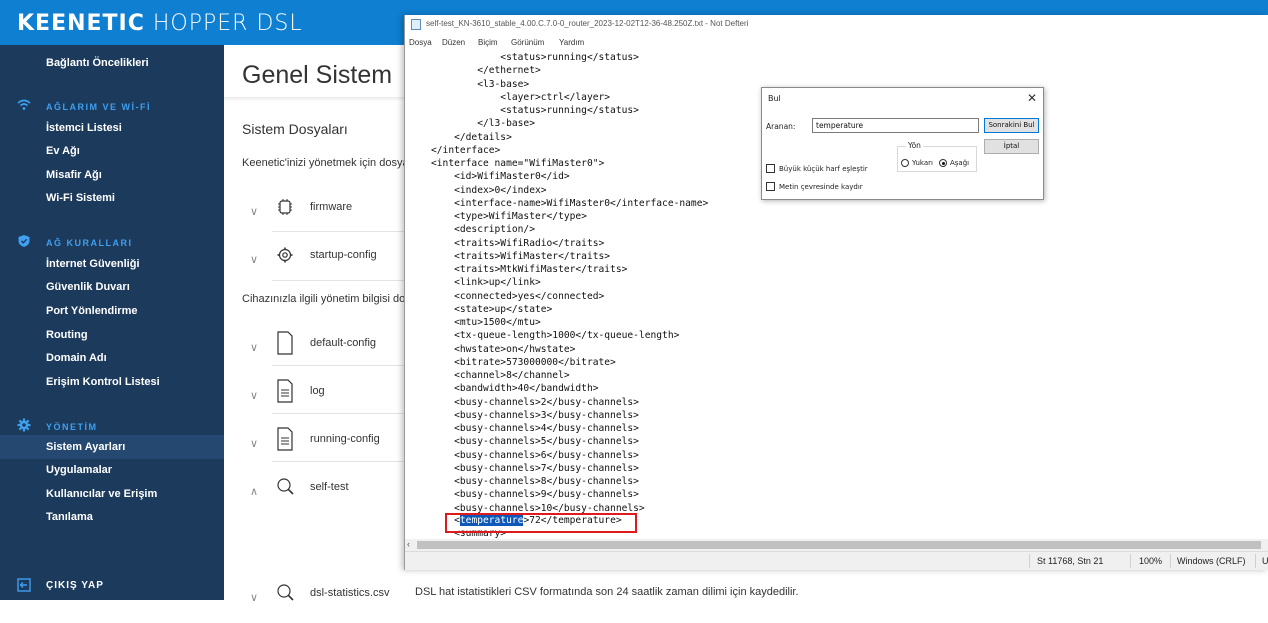 This screenshot has width=1268, height=623. Describe the element at coordinates (24, 104) in the screenshot. I see `wifi-icon` at that location.